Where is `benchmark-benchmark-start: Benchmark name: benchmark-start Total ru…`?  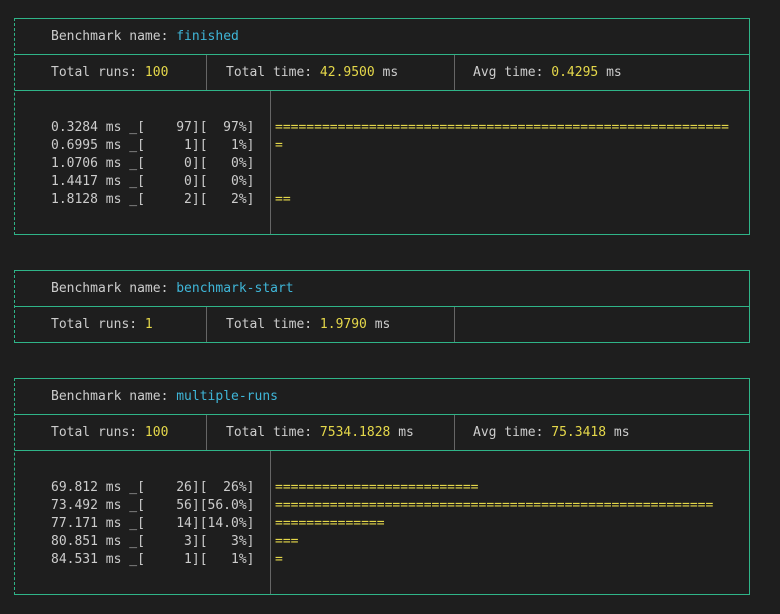
benchmark-benchmark-start: Benchmark name: benchmark-start Total ru… is located at coordinates (382, 306).